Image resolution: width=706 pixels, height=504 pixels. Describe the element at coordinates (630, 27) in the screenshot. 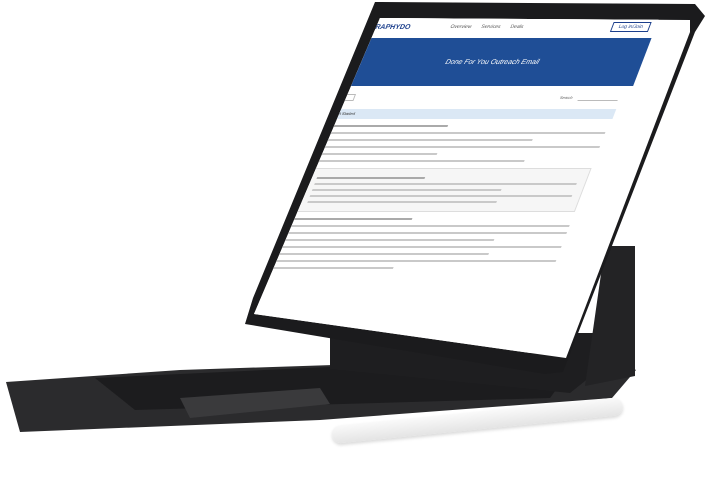

I see `login-button: Log in/Join` at that location.